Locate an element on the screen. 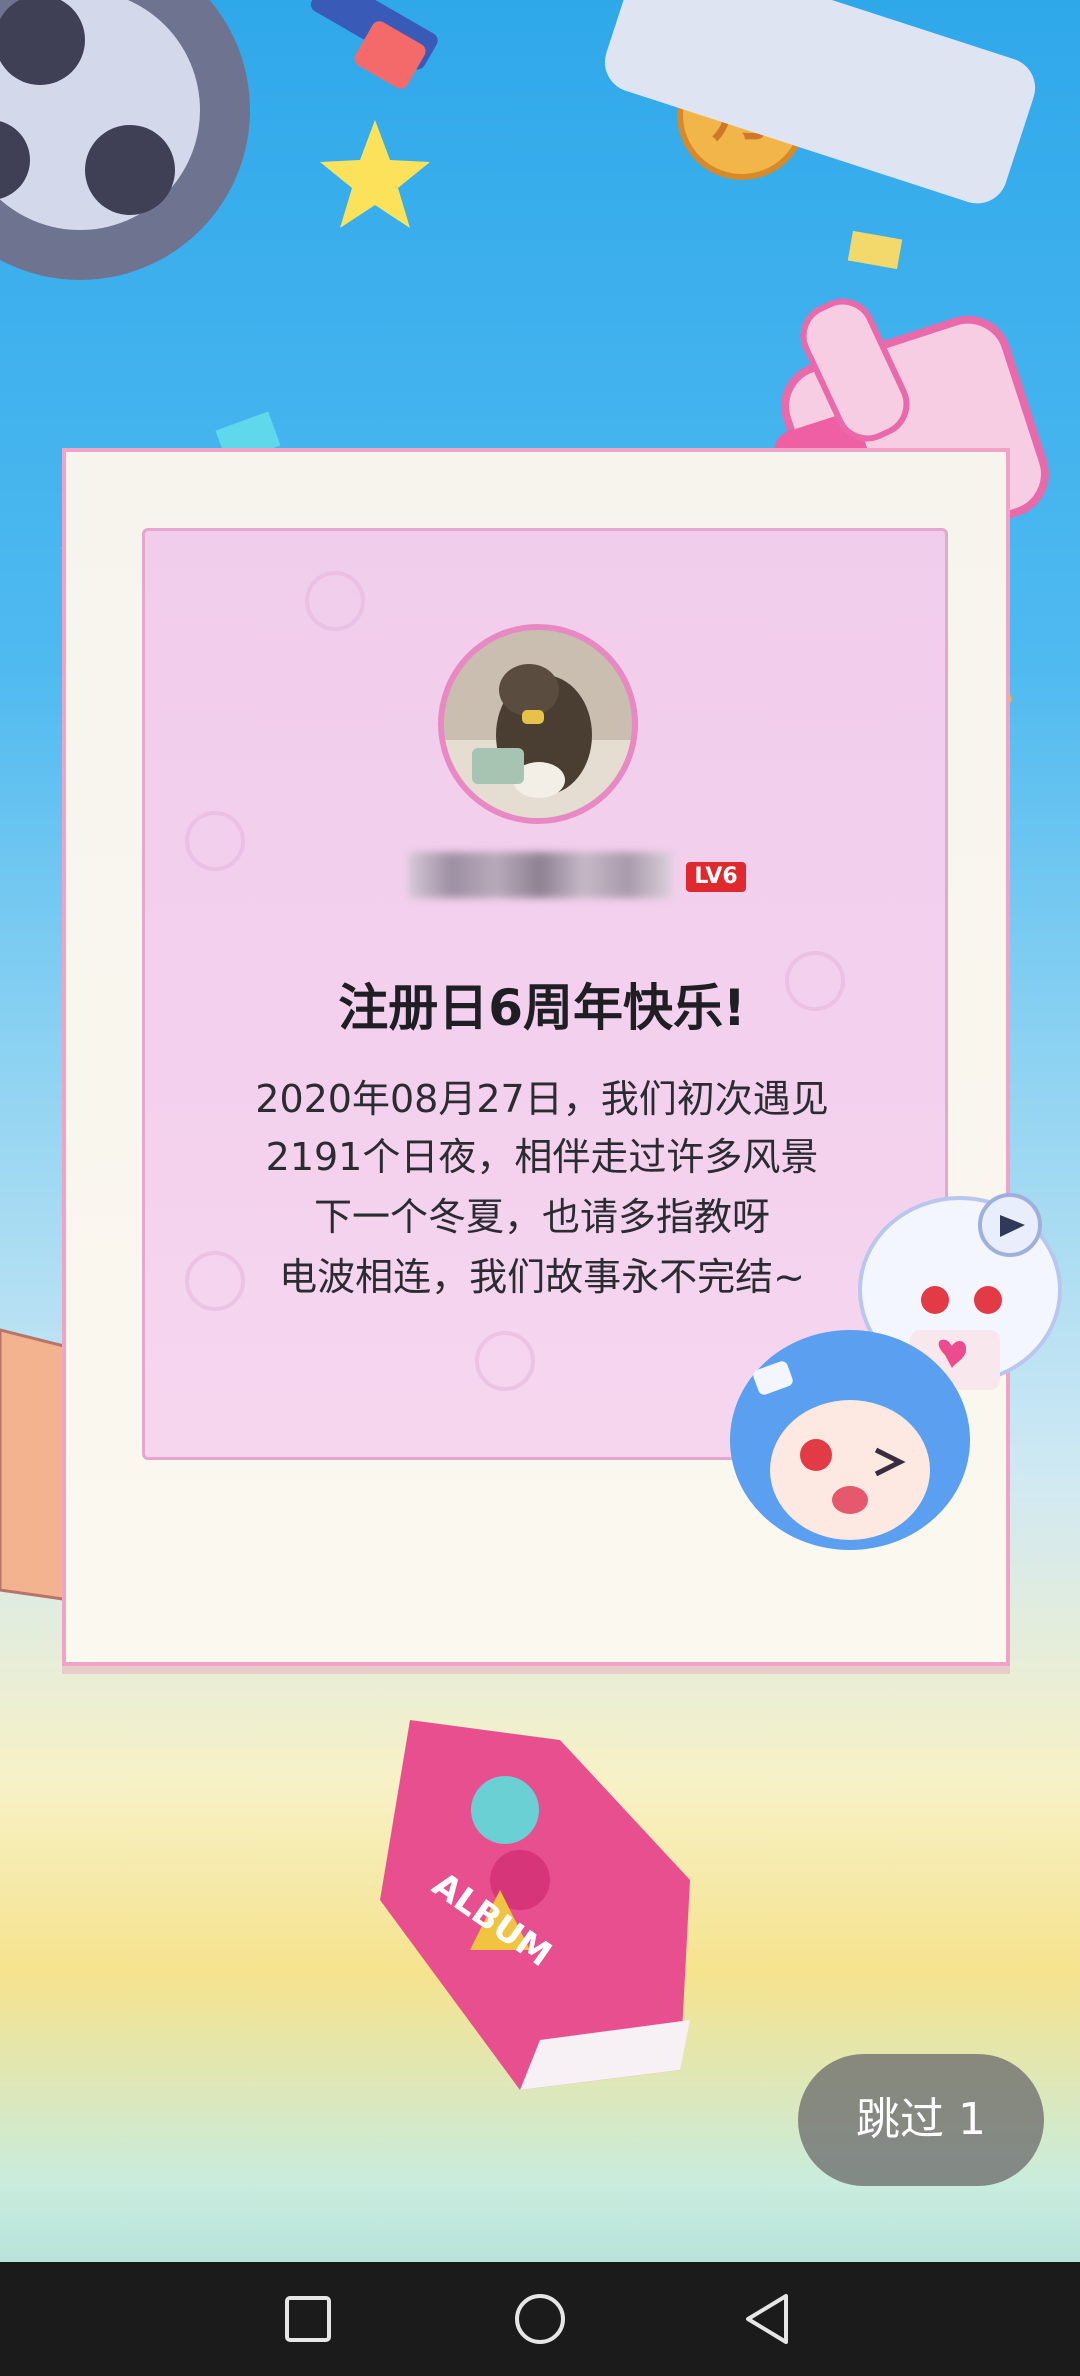 The image size is (1080, 2376). username-obscured is located at coordinates (540, 875).